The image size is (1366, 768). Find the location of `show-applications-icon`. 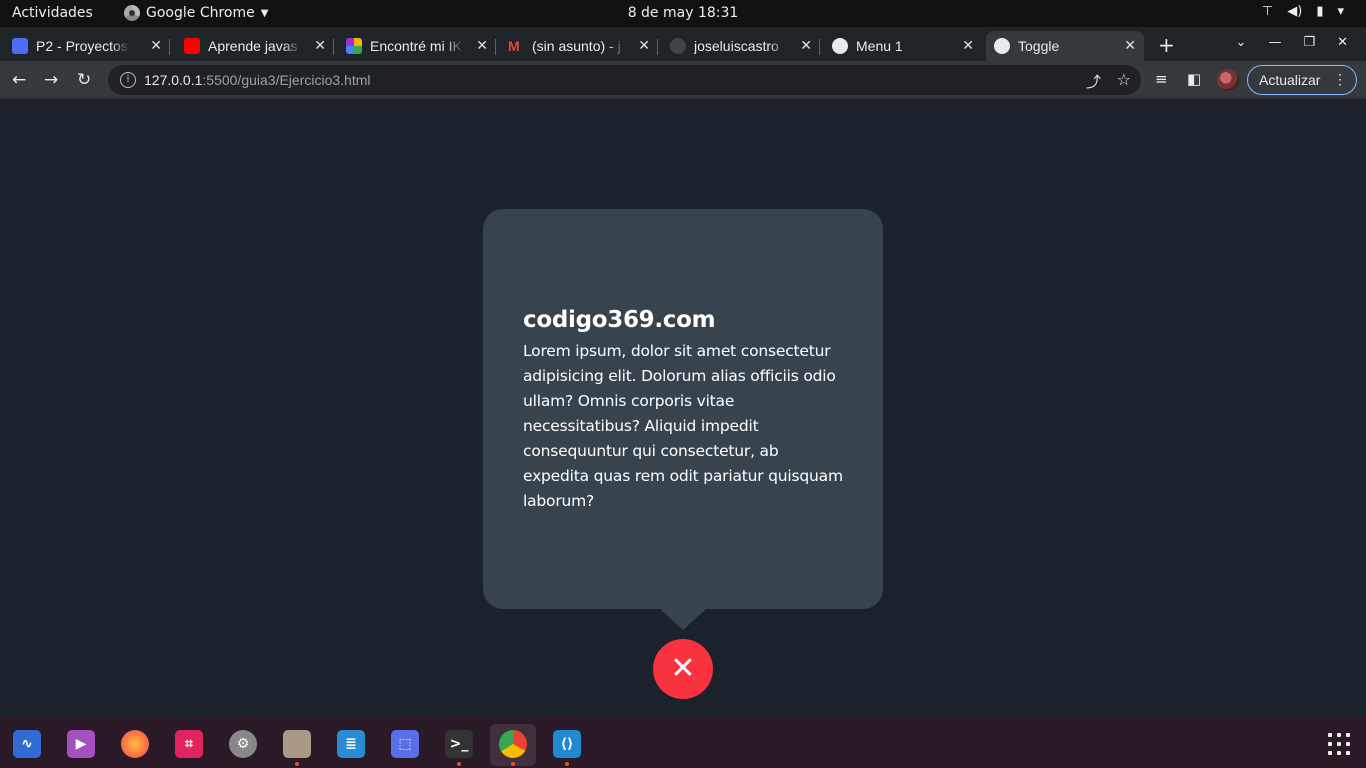

show-applications-icon is located at coordinates (1339, 744).